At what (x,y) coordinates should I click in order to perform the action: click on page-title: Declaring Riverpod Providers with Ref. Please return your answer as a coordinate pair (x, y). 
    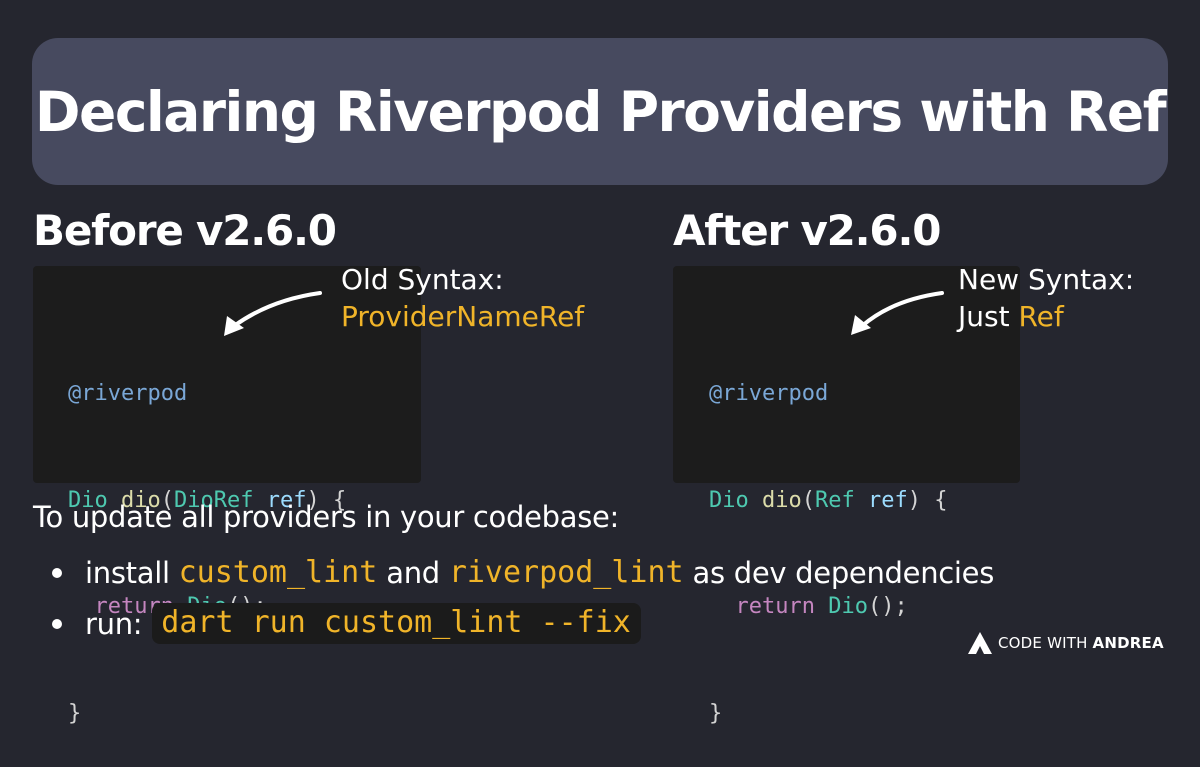
    Looking at the image, I should click on (600, 111).